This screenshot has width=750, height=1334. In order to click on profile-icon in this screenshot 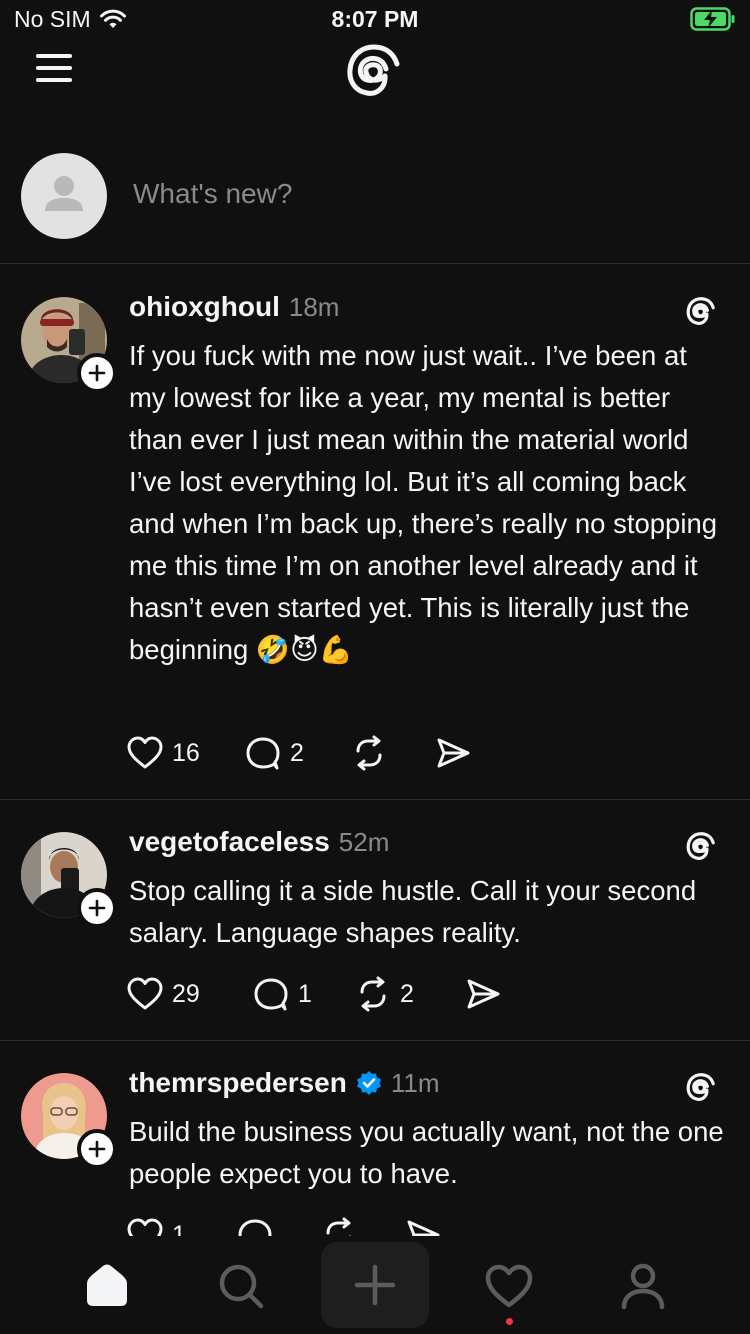, I will do `click(643, 1286)`.